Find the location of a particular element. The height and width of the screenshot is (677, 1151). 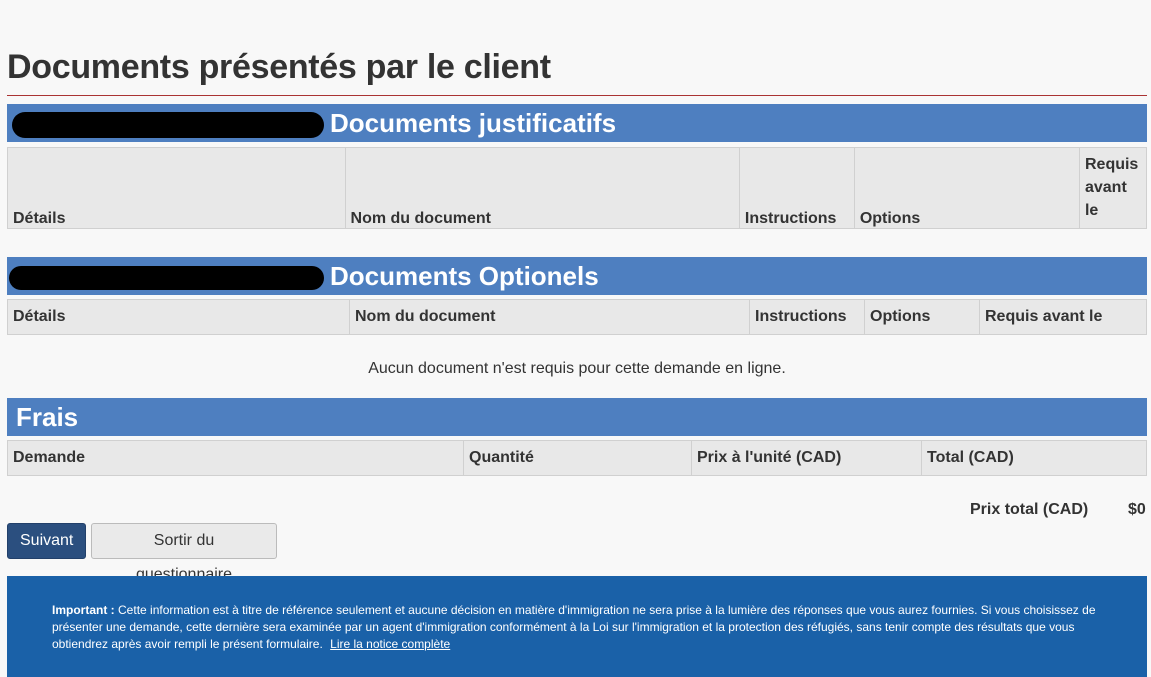

section-header-justificatifs: Documents justificatifs is located at coordinates (577, 123).